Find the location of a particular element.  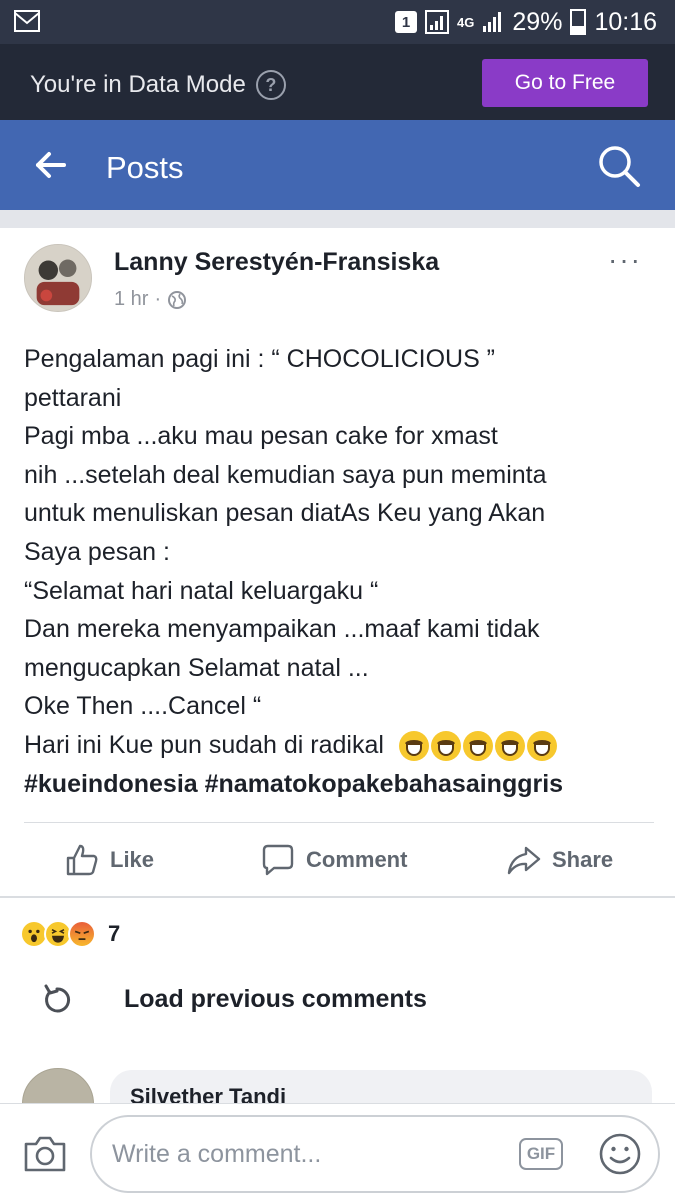

network-type: 4G is located at coordinates (466, 22).